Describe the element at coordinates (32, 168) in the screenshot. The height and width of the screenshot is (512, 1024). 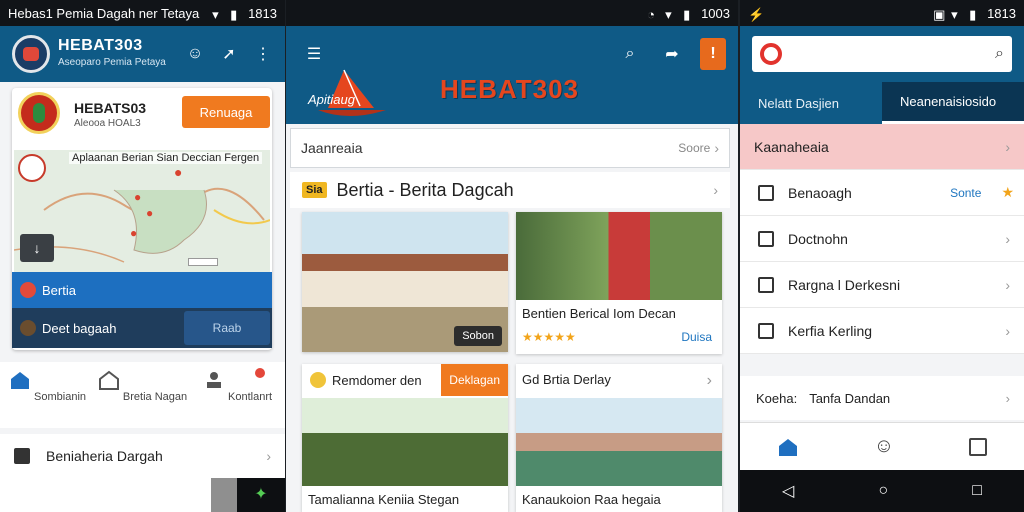
I see `map-logo` at that location.